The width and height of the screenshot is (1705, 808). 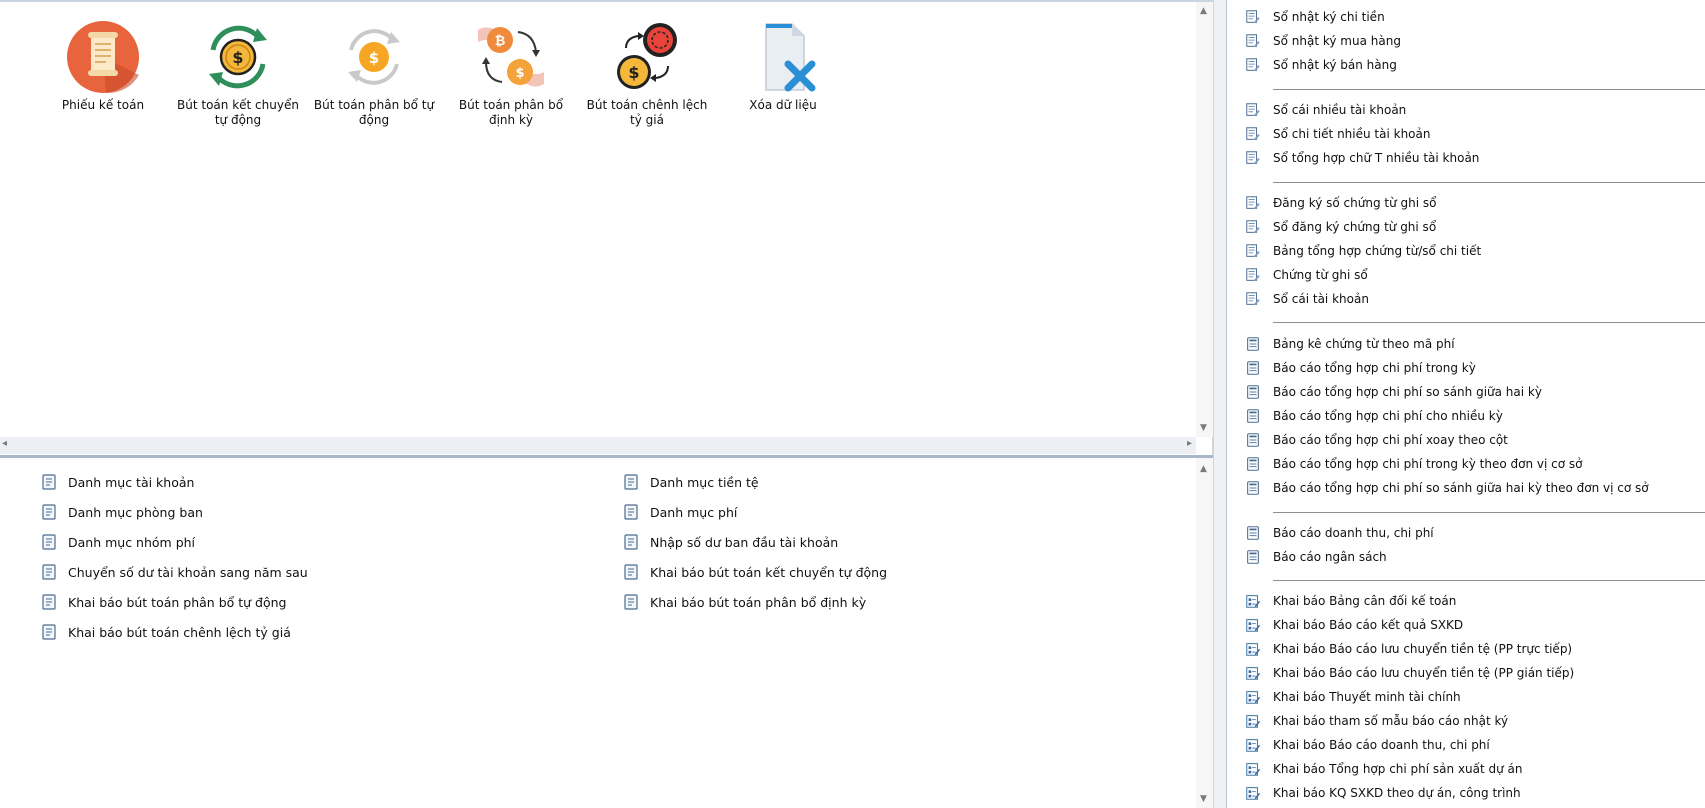 I want to click on catalog-item-nhap-so-du-ban-dau-tai-khoan: Nhập số dư ban đầu tài khoản, so click(x=730, y=542).